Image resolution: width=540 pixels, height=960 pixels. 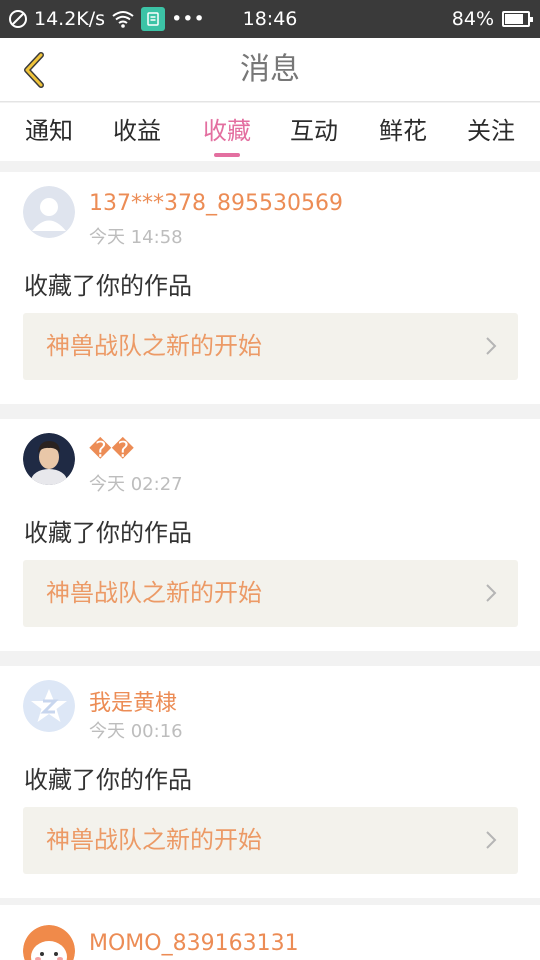 What do you see at coordinates (136, 237) in the screenshot?
I see `timestamp: 今天 14:58` at bounding box center [136, 237].